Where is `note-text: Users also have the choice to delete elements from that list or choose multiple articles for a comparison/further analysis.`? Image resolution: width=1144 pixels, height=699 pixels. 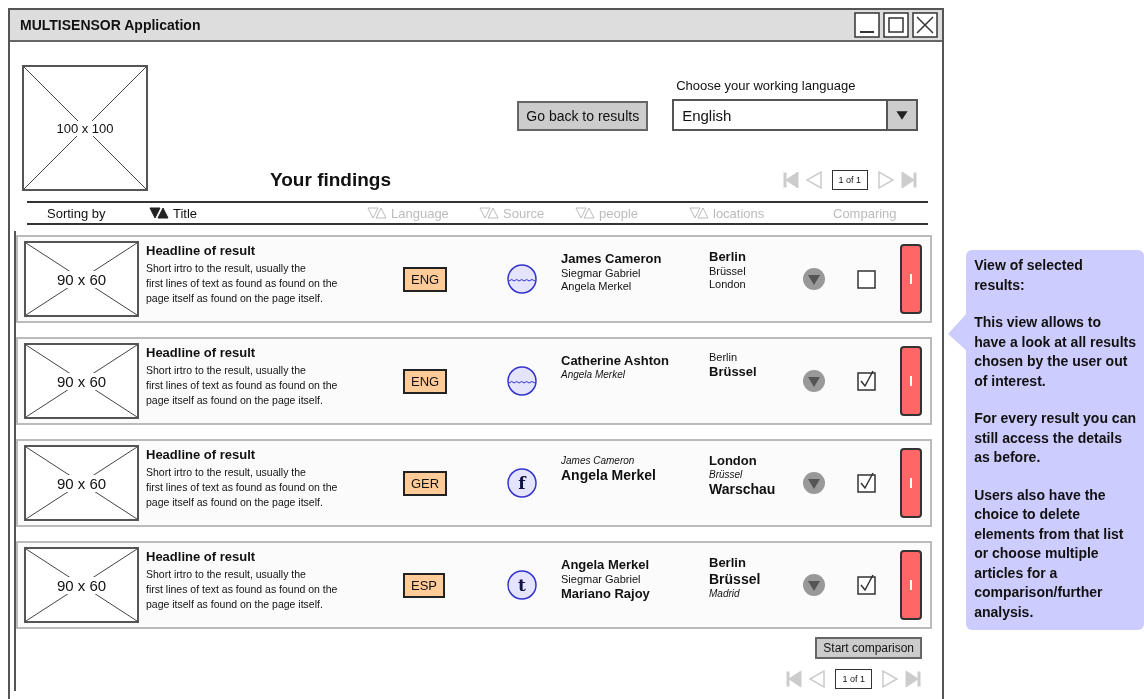
note-text: Users also have the choice to delete elements from that list or choose multiple articles for a comparison/further analysis. is located at coordinates (1049, 553).